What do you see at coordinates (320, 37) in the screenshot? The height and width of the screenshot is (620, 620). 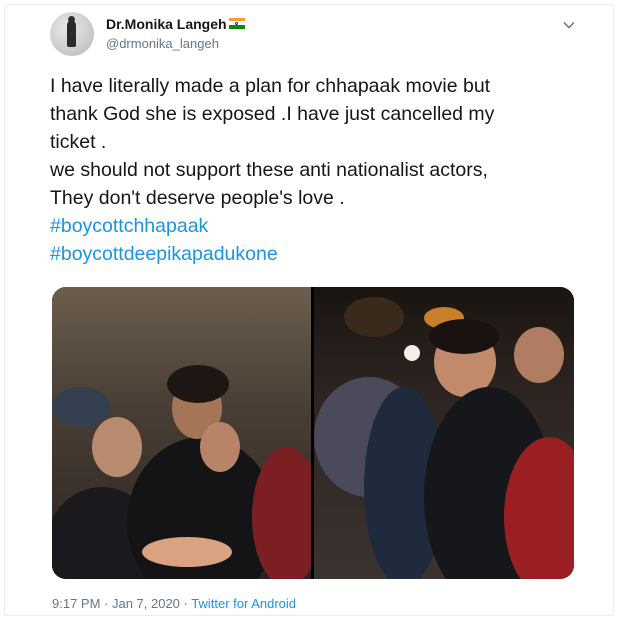 I see `tweet-header: Dr.Monika Langeh @drmonika_langeh` at bounding box center [320, 37].